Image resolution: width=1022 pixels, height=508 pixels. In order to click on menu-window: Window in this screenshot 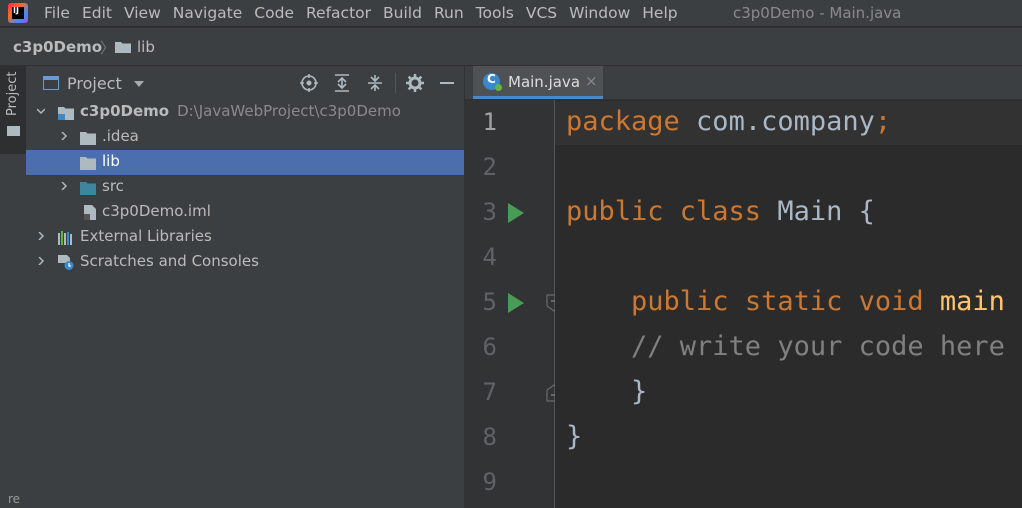, I will do `click(599, 13)`.